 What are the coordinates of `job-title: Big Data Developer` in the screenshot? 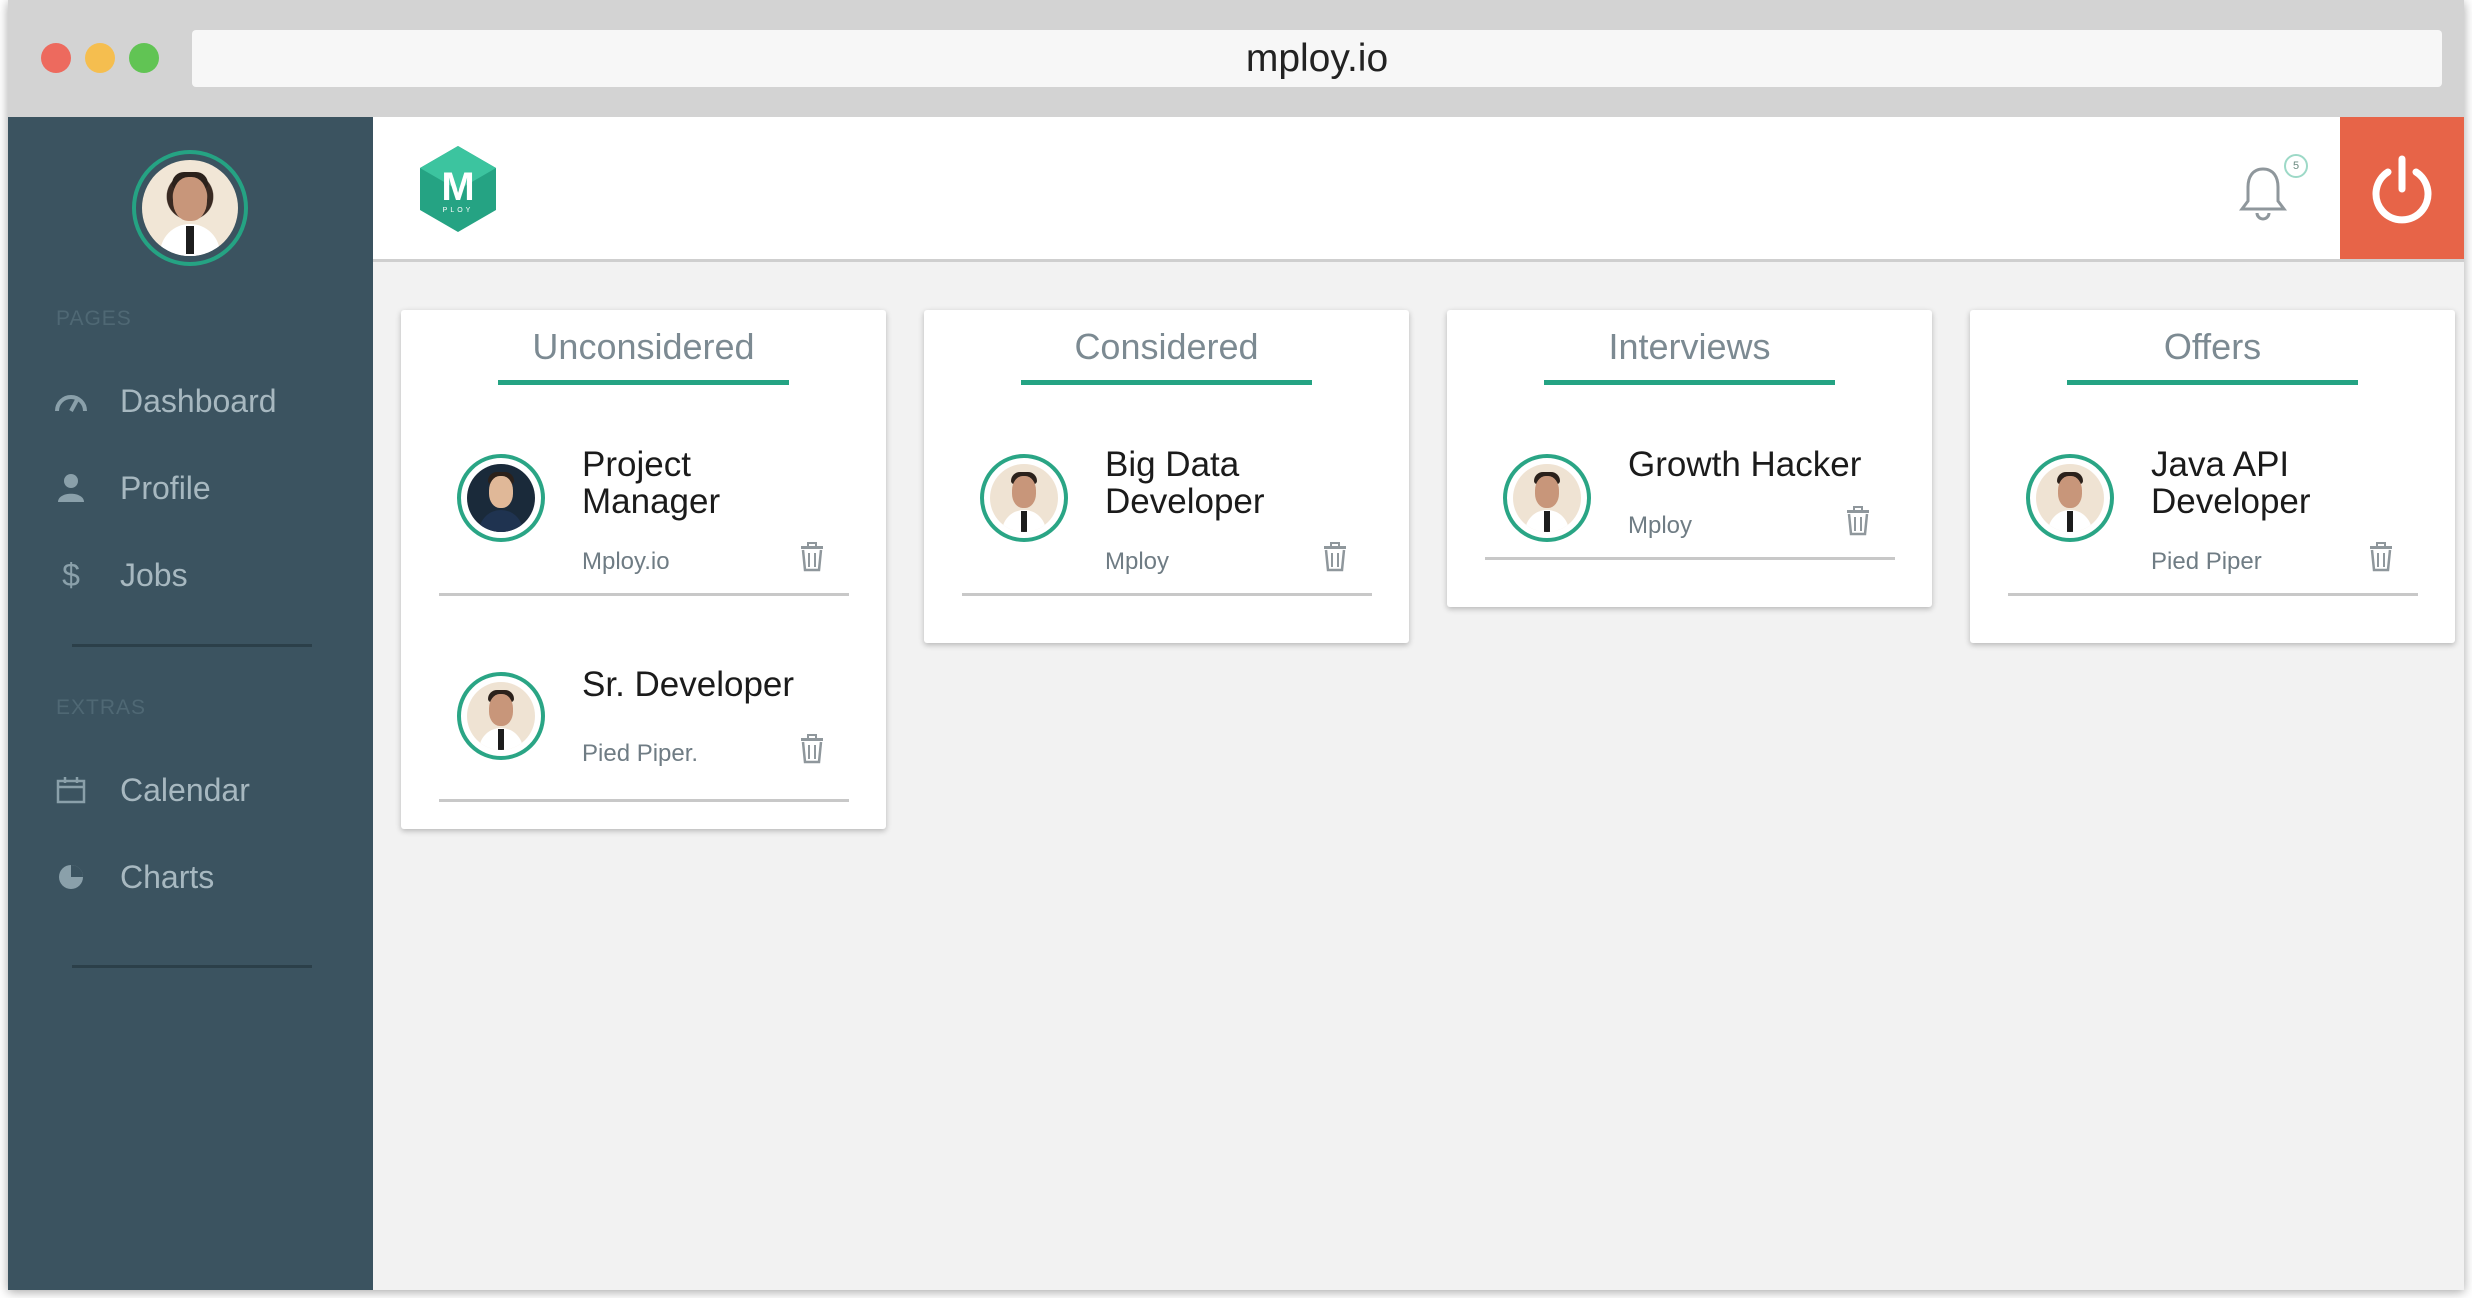 It's located at (1185, 483).